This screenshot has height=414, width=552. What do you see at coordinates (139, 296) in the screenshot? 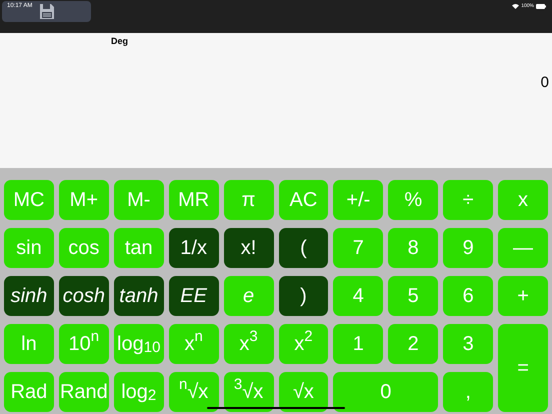
I see `calculator-key: tanh` at bounding box center [139, 296].